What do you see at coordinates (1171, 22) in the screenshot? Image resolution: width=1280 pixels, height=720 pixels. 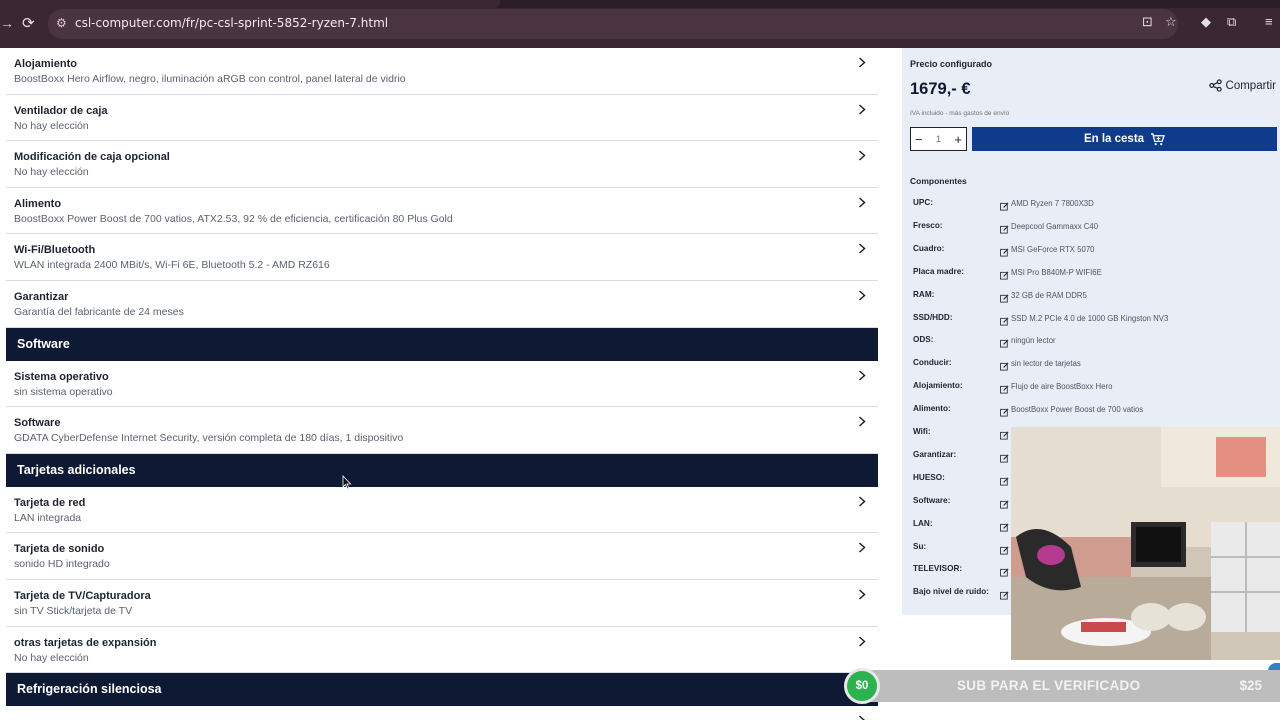 I see `bookmark-star-icon: ☆` at bounding box center [1171, 22].